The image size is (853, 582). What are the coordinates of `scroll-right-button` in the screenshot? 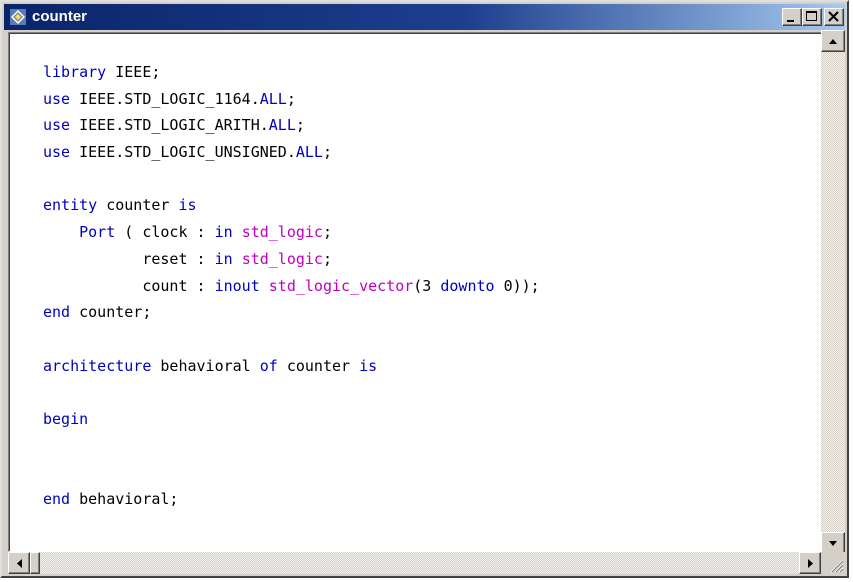 It's located at (810, 563).